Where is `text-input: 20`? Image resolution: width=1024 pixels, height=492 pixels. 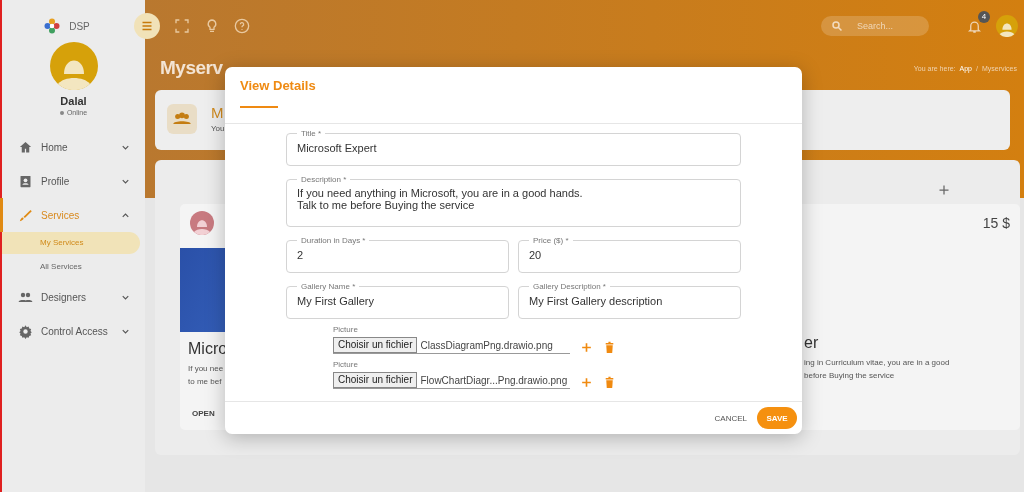 text-input: 20 is located at coordinates (629, 253).